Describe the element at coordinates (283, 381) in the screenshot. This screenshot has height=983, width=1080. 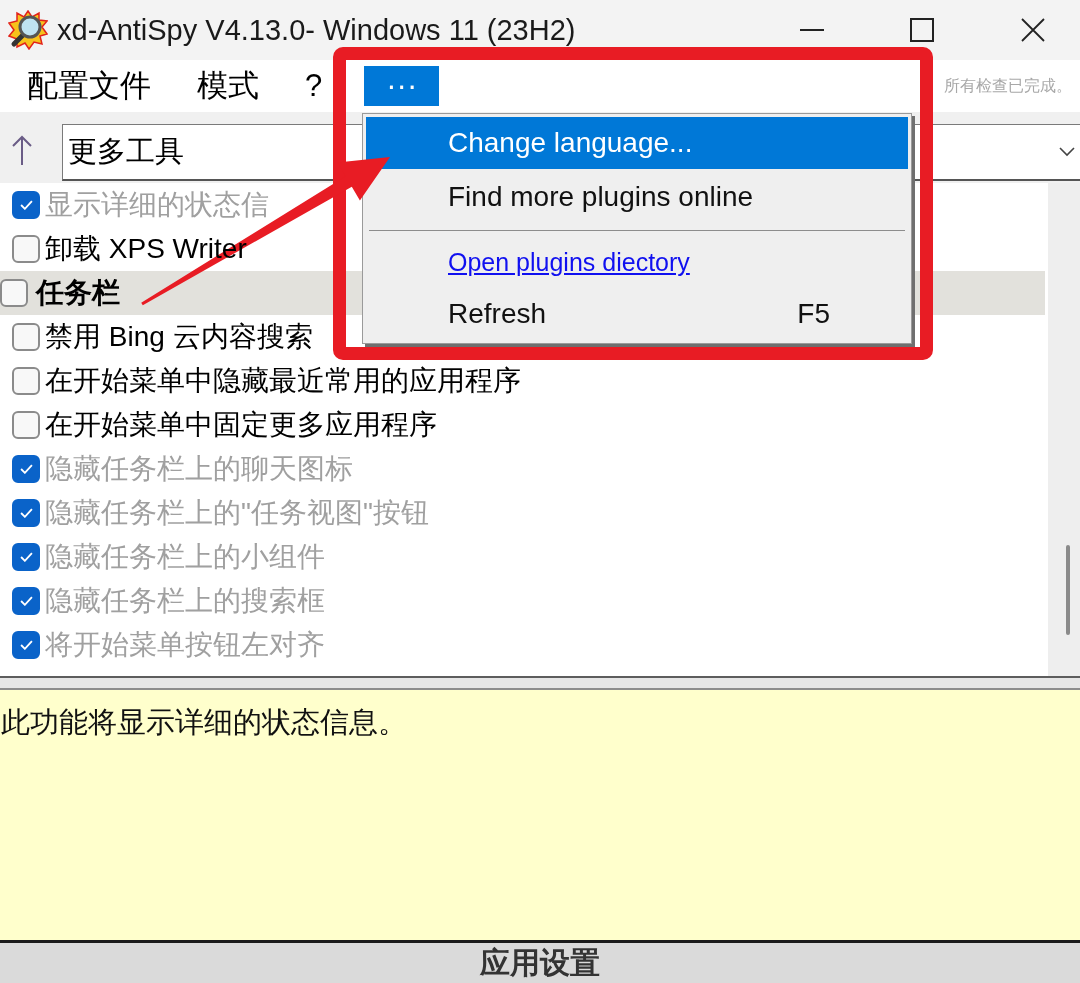
I see `setting-label: 在开始菜单中隐藏最近常用的应用程序` at that location.